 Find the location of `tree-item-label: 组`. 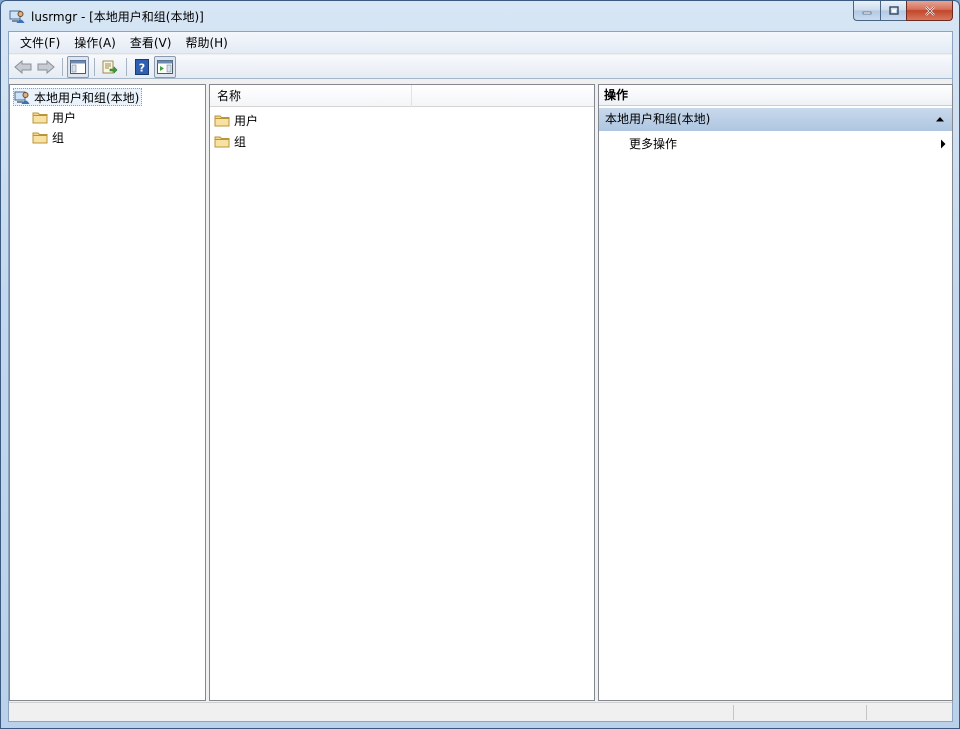

tree-item-label: 组 is located at coordinates (58, 137).